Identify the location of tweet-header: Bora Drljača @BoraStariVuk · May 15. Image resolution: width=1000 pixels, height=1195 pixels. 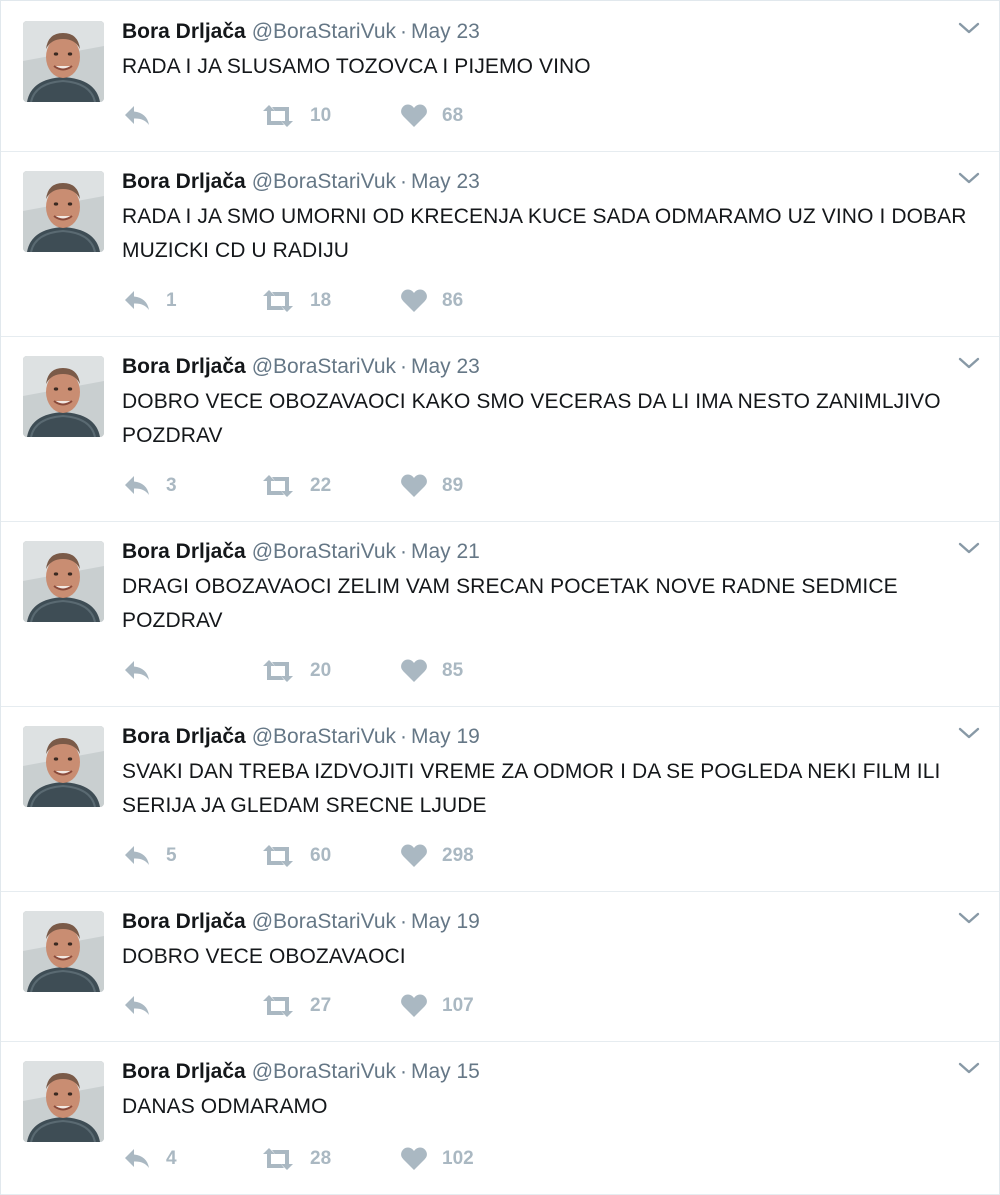
(301, 1072).